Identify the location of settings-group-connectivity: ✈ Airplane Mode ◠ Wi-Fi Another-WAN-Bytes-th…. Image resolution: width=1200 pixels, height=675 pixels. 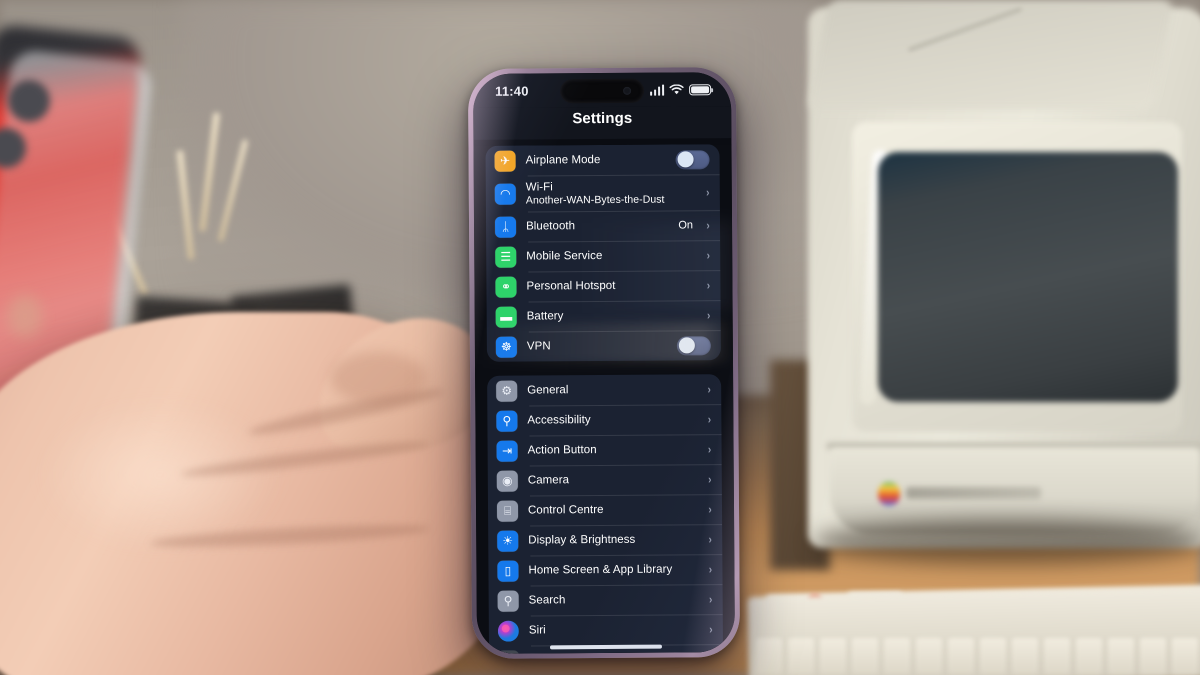
(603, 253).